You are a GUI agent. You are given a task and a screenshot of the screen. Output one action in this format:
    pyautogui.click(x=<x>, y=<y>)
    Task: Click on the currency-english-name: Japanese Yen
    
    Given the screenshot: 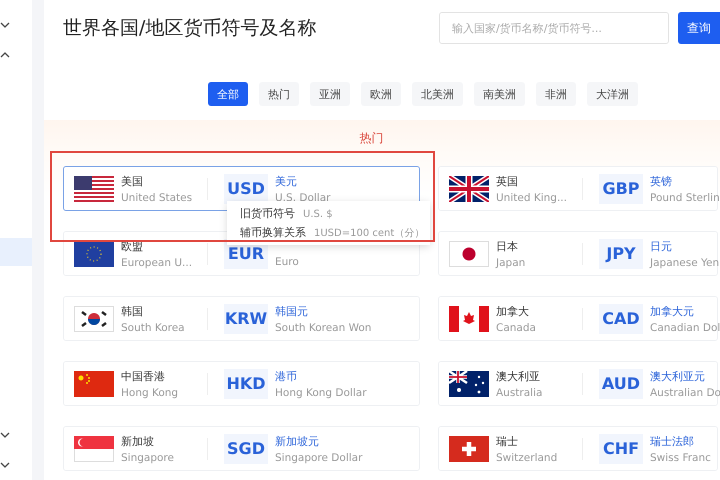 What is the action you would take?
    pyautogui.click(x=683, y=262)
    